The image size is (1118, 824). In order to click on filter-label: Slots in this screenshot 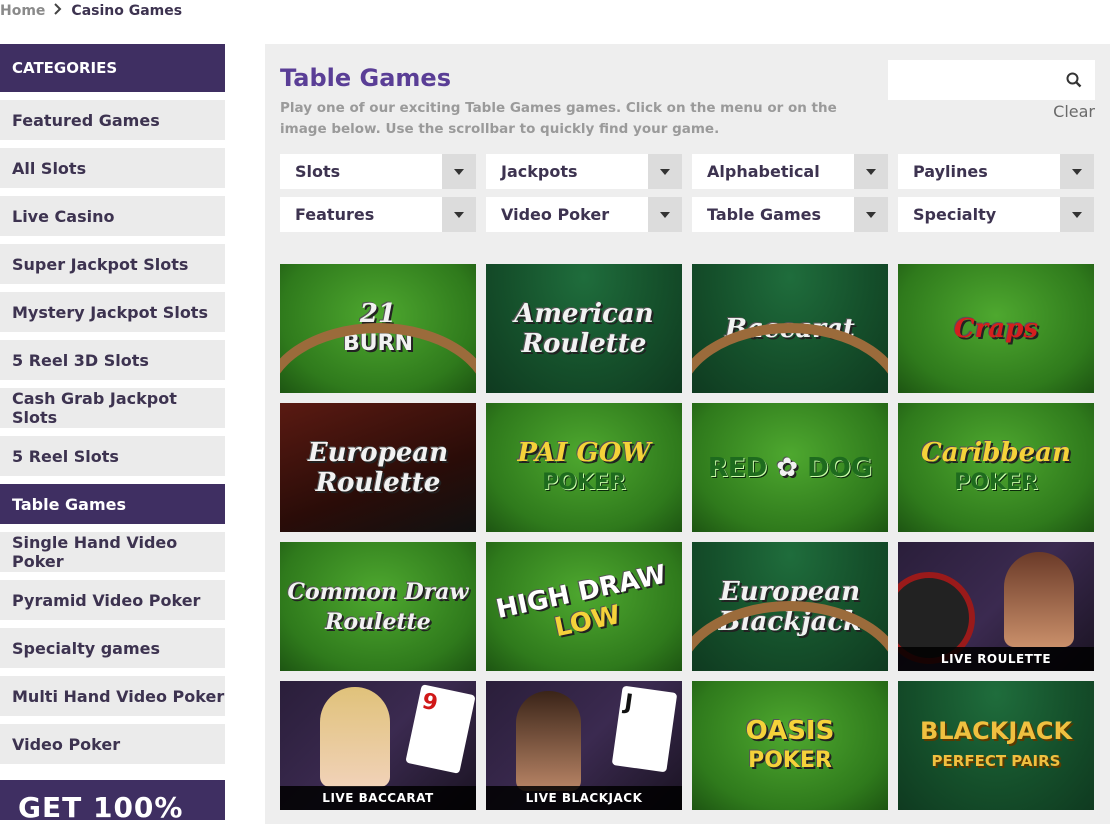, I will do `click(318, 171)`.